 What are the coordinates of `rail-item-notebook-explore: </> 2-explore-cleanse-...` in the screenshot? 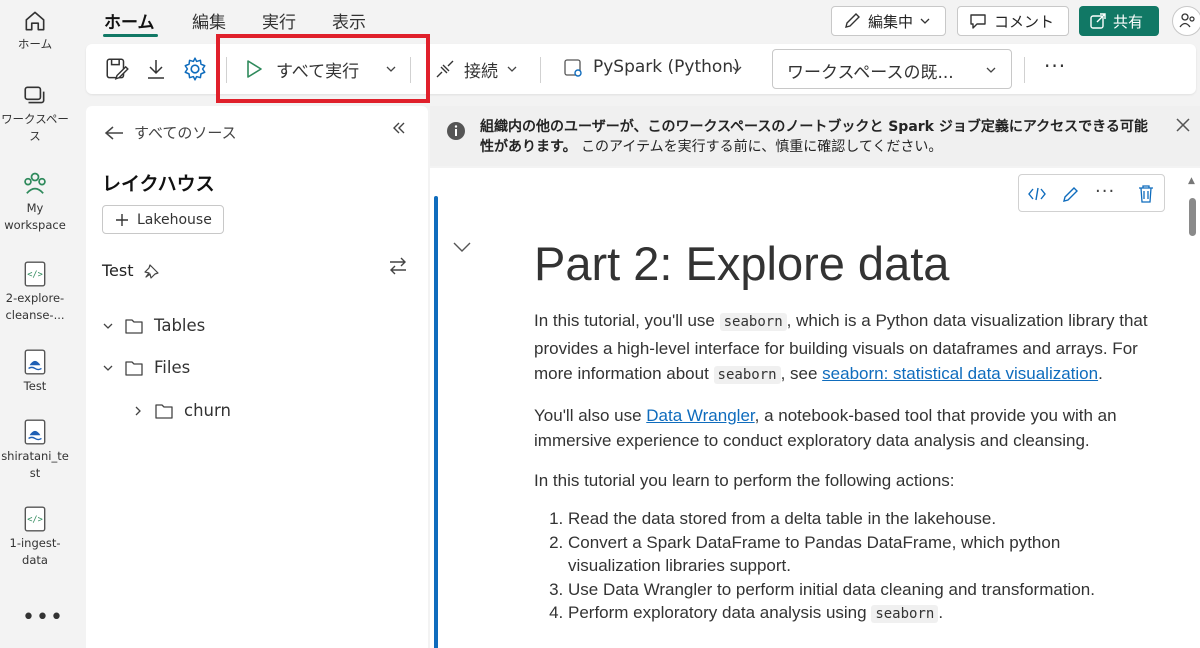 It's located at (35, 292).